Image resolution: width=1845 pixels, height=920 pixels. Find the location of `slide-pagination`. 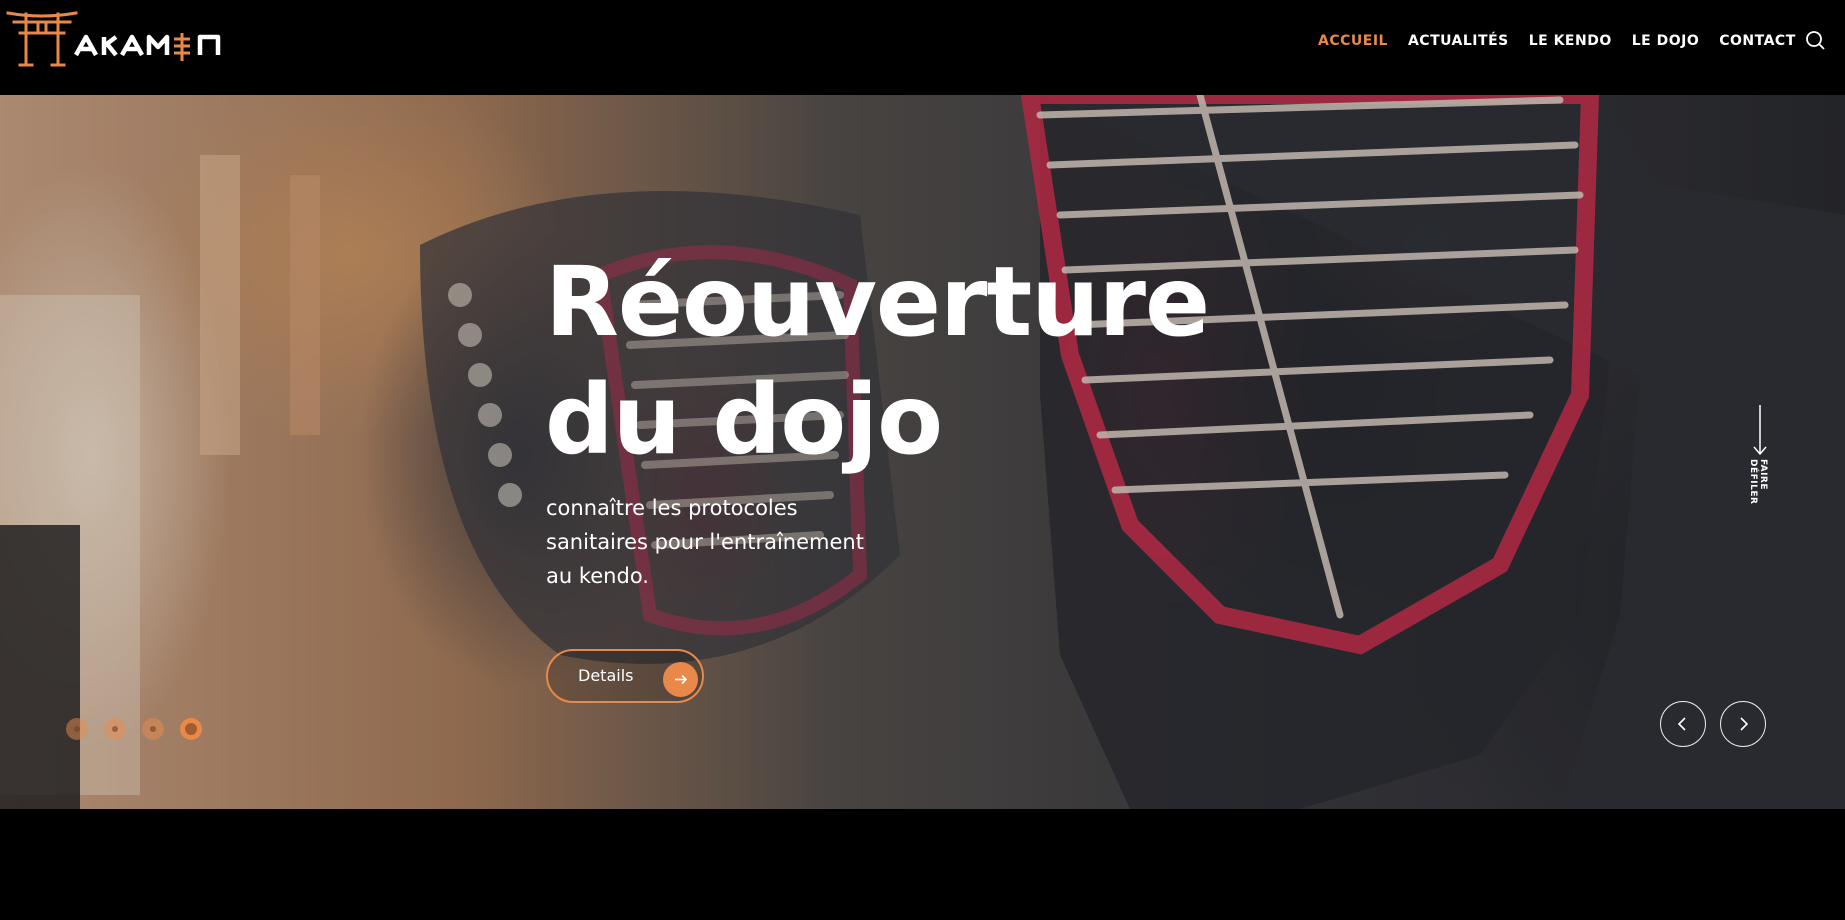

slide-pagination is located at coordinates (134, 729).